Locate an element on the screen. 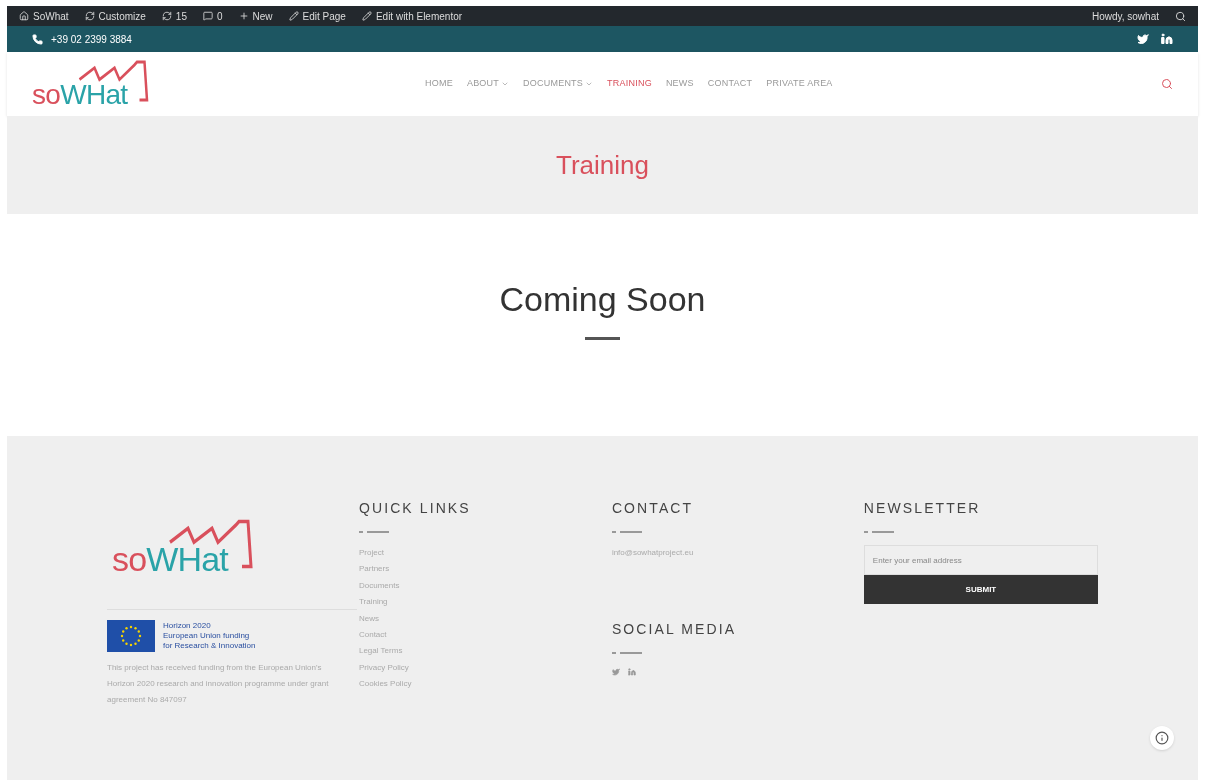 Image resolution: width=1205 pixels, height=780 pixels. footer-heading: QUICK LINKS is located at coordinates (415, 508).